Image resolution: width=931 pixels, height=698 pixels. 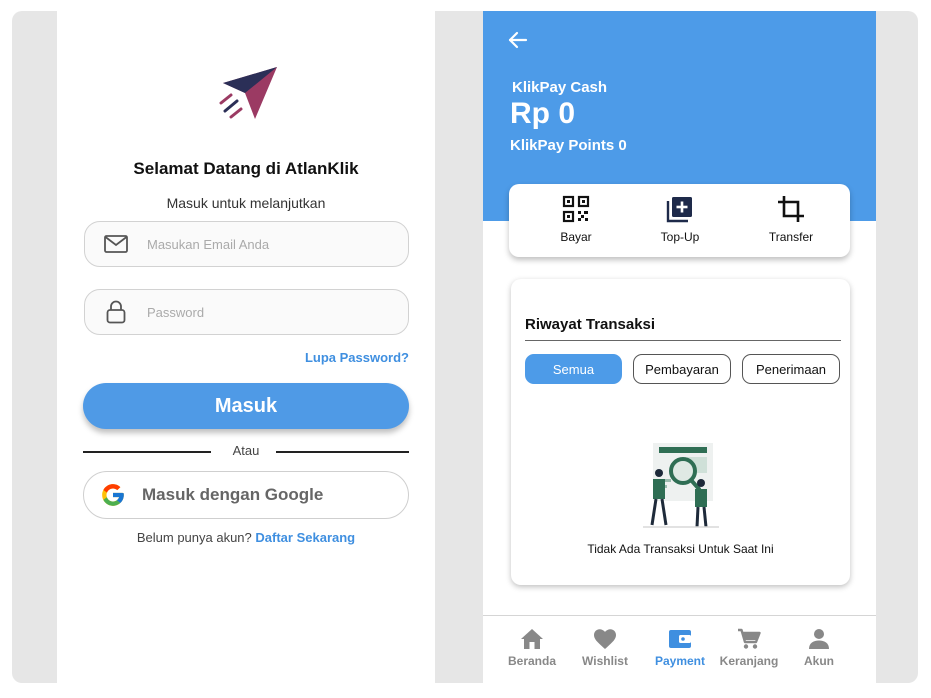 I want to click on add-box-icon, so click(x=679, y=210).